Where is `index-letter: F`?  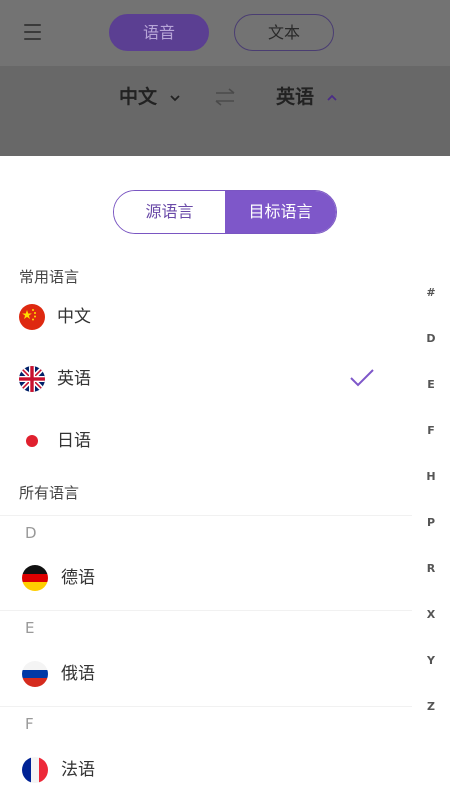
index-letter: F is located at coordinates (431, 430).